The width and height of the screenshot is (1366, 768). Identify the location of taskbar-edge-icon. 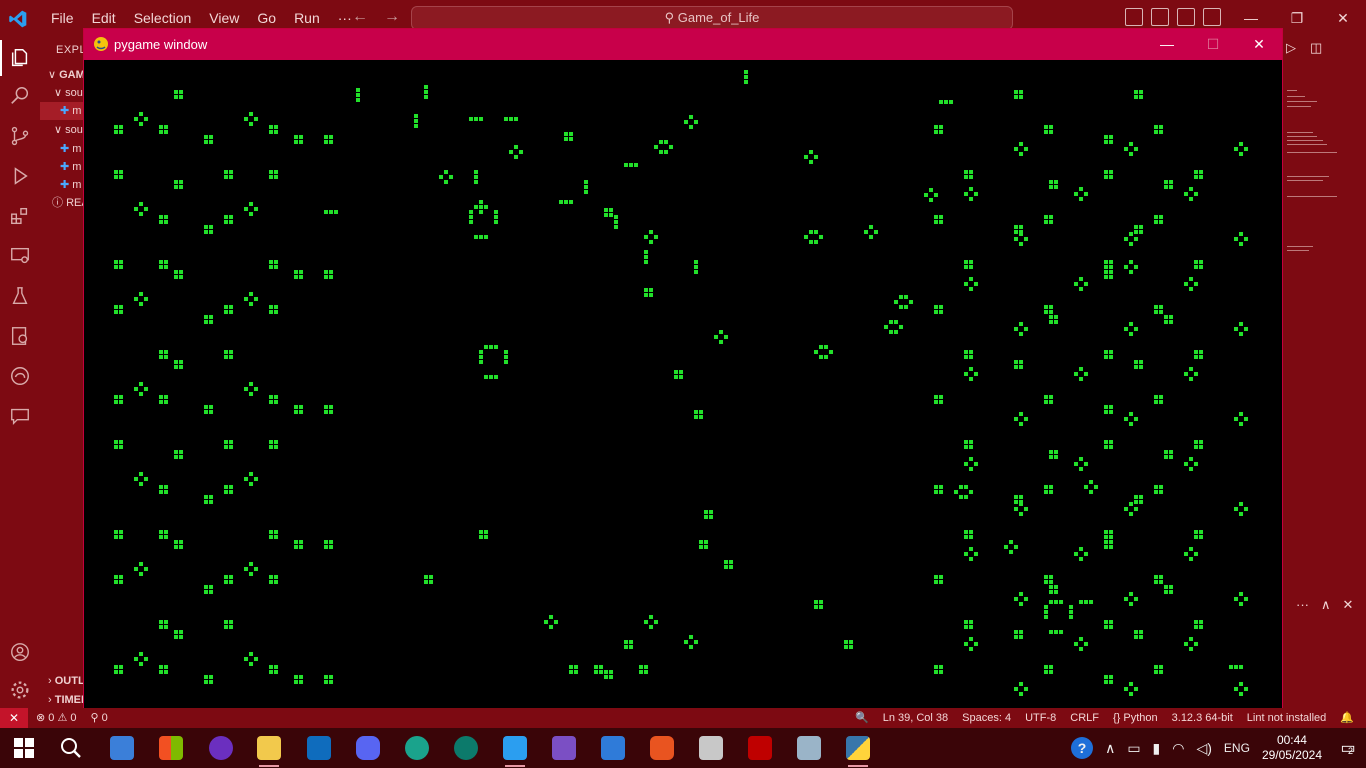
(417, 748).